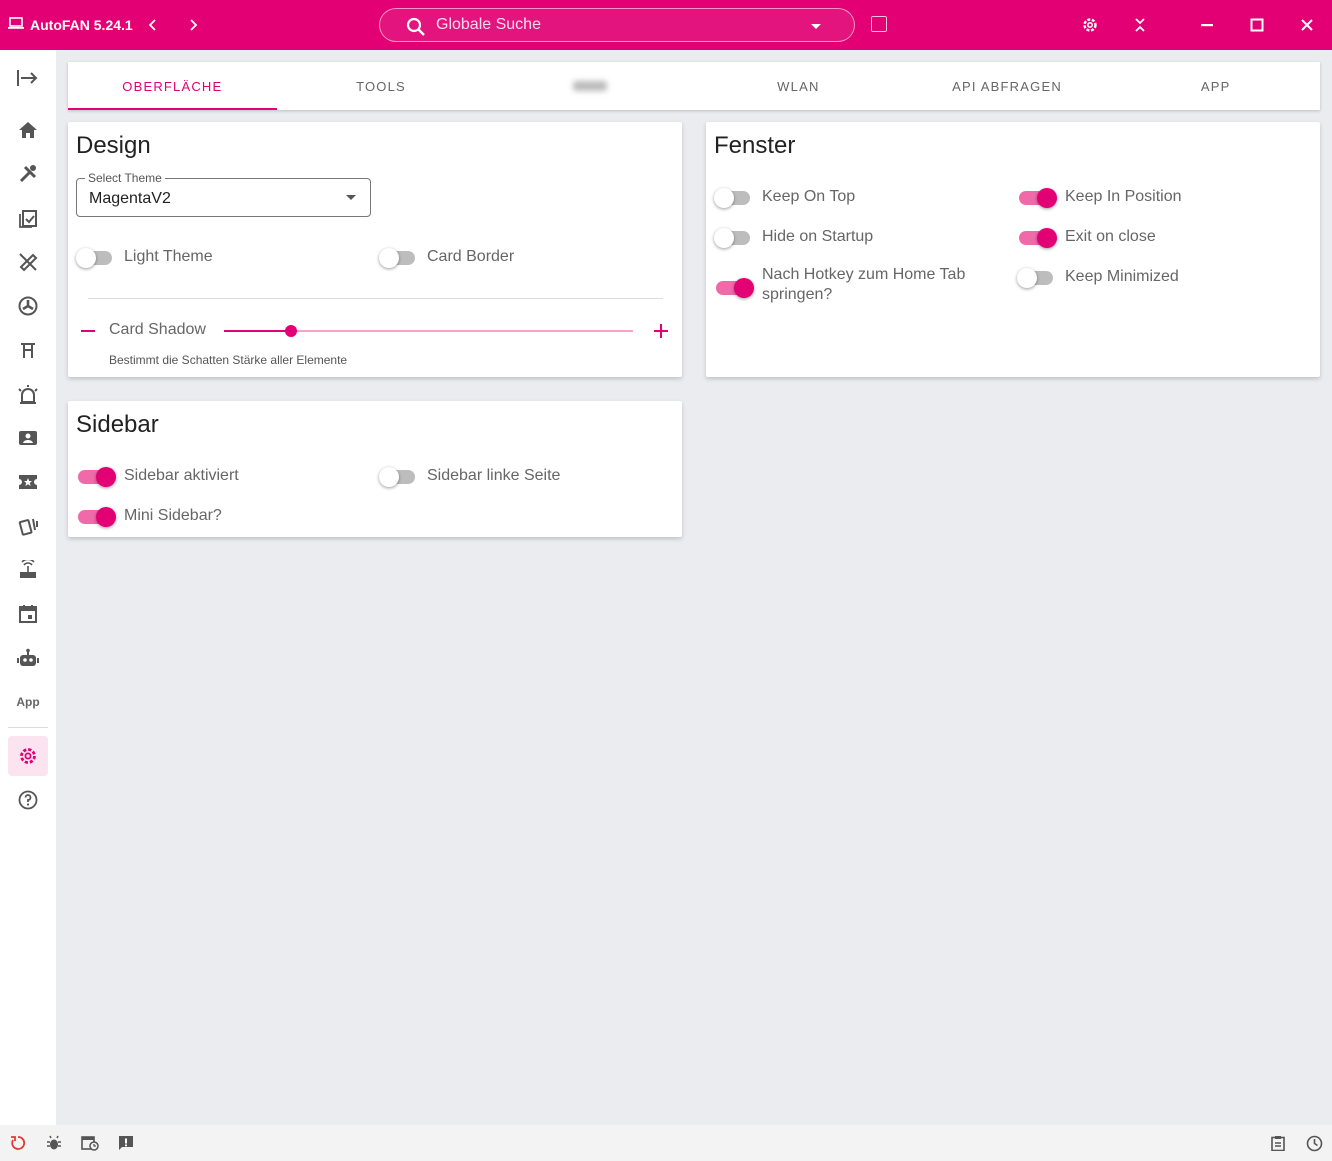  I want to click on close-icon, so click(1307, 25).